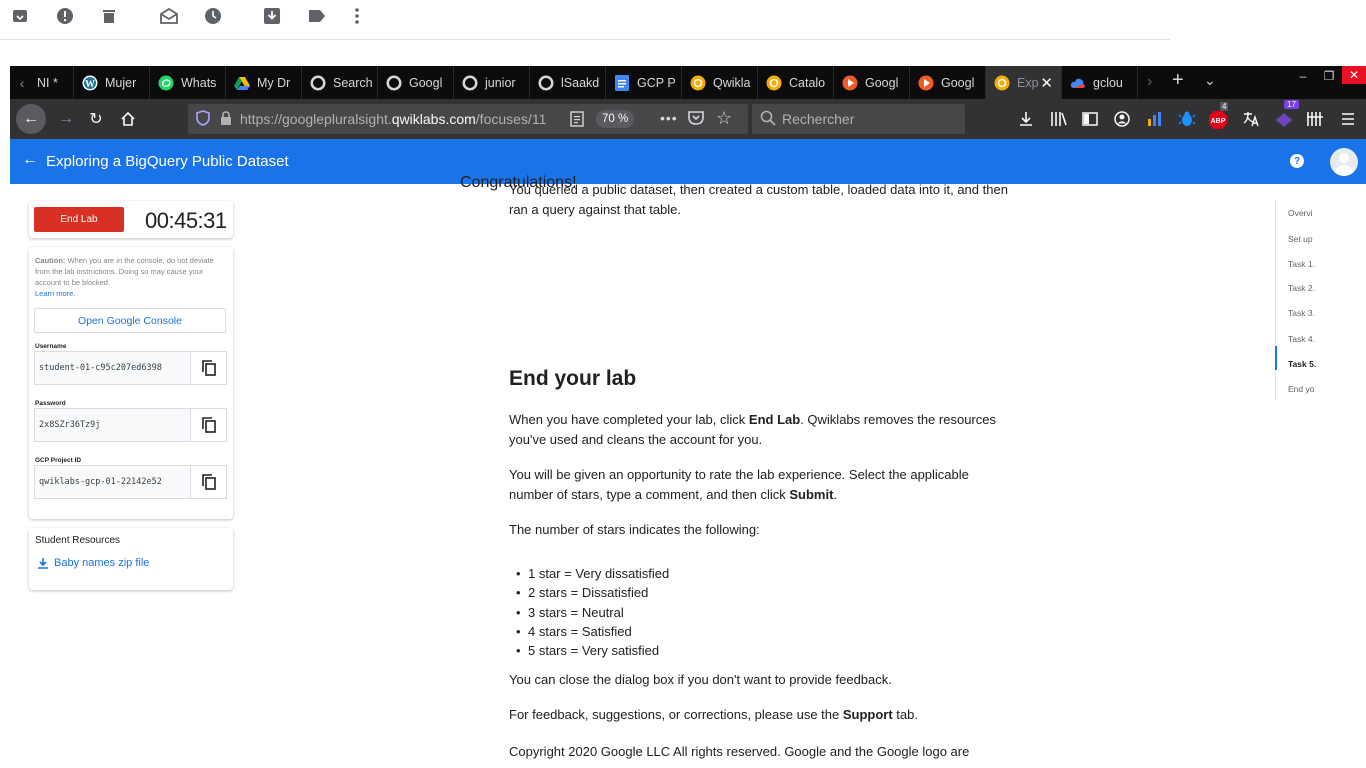 The height and width of the screenshot is (768, 1366). I want to click on end-your-lab-heading: End your lab, so click(573, 378).